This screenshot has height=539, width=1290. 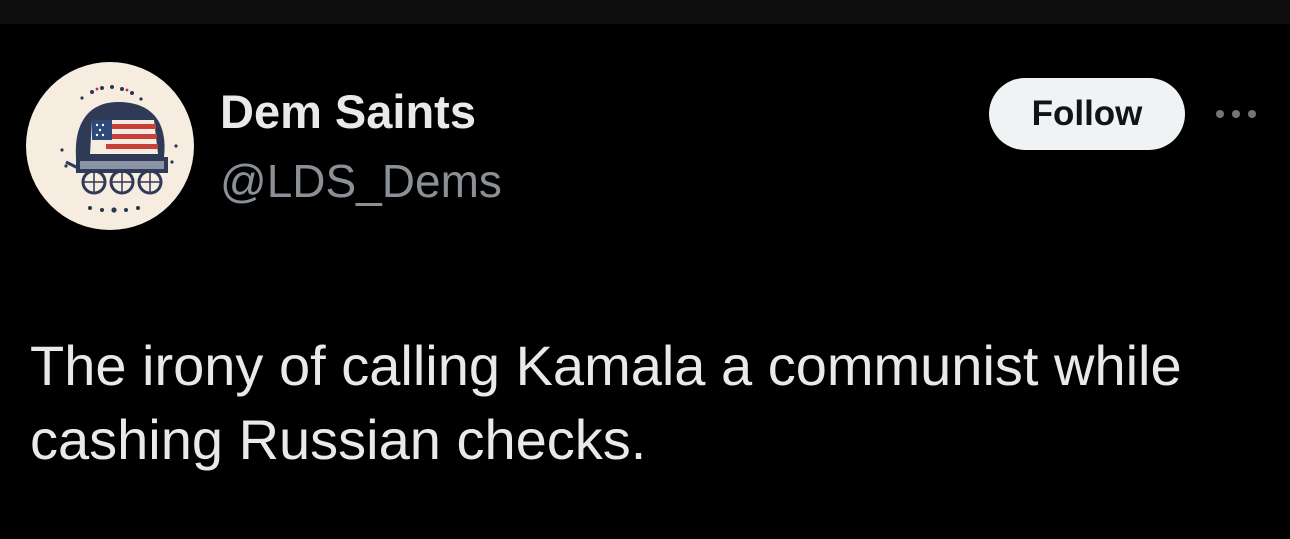 I want to click on follow-button: Follow, so click(x=1087, y=114).